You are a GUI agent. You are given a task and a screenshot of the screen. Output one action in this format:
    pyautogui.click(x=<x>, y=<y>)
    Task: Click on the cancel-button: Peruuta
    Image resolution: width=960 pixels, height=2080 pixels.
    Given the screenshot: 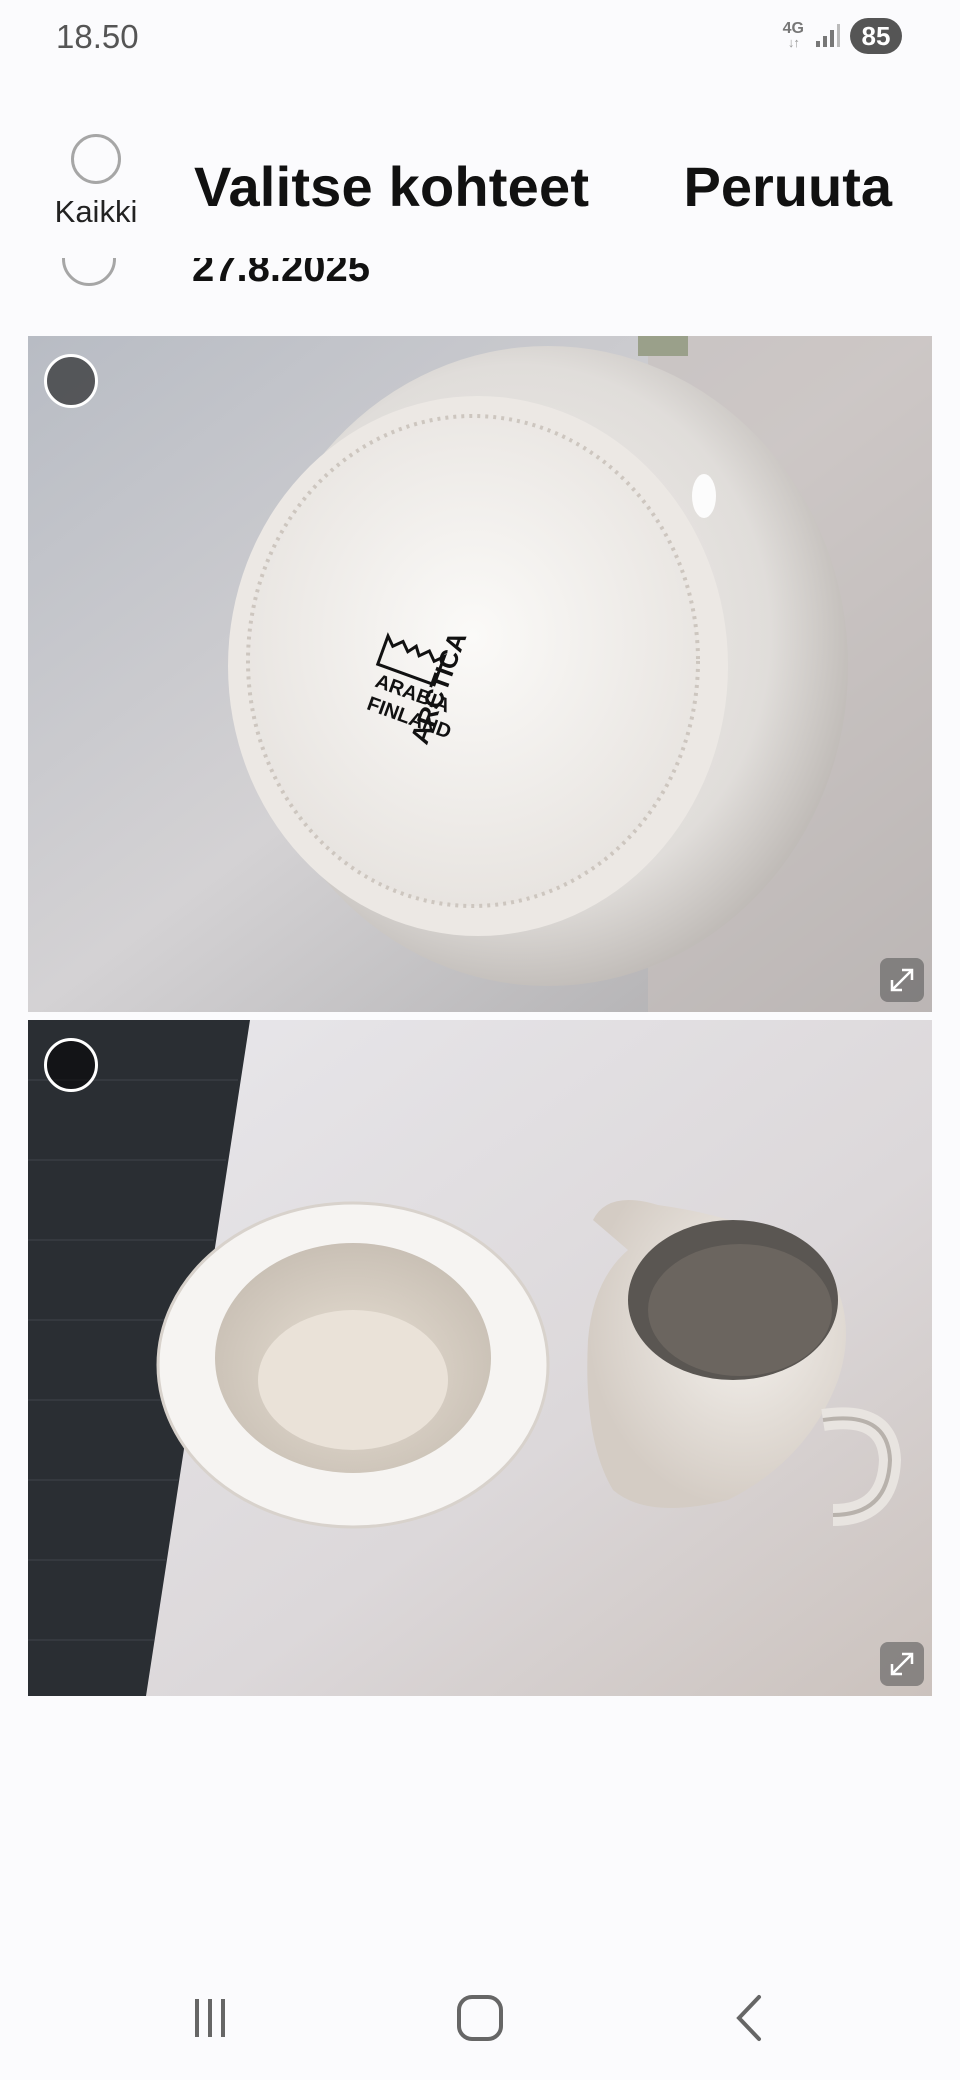 What is the action you would take?
    pyautogui.click(x=788, y=186)
    